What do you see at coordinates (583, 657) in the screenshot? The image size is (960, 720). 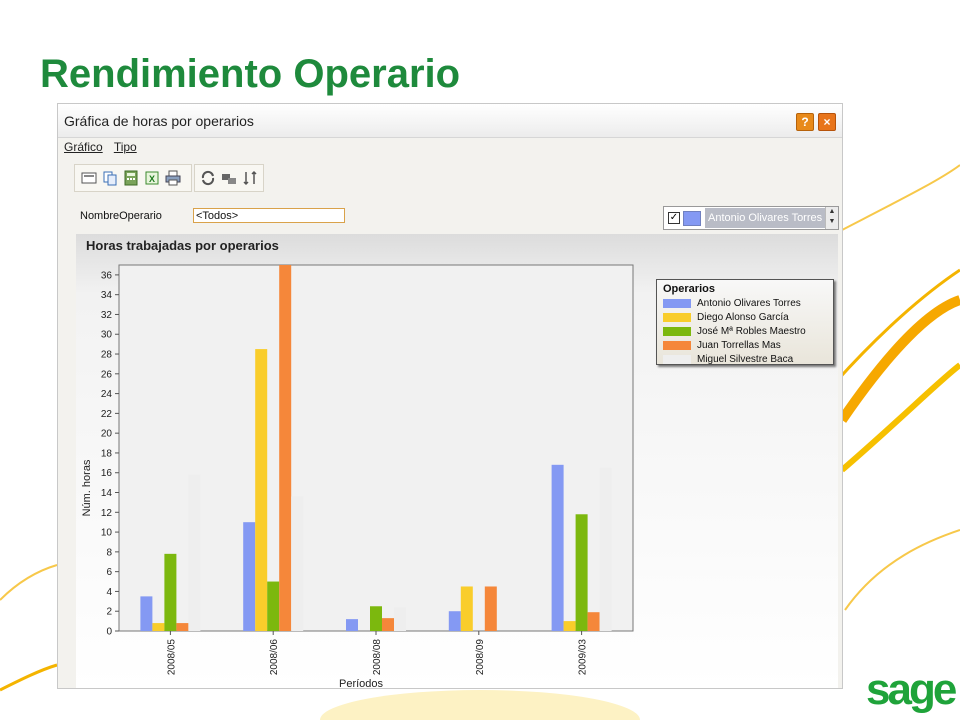 I see `x-tick-label: 2009/03` at bounding box center [583, 657].